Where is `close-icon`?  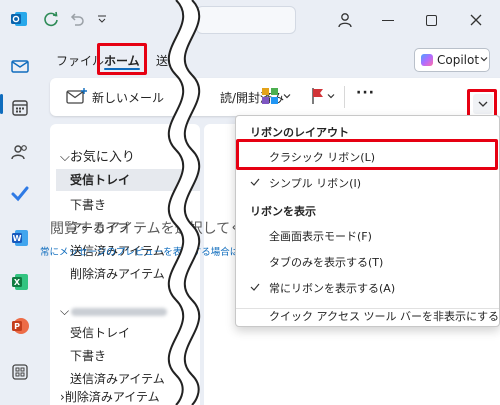
close-icon is located at coordinates (476, 20).